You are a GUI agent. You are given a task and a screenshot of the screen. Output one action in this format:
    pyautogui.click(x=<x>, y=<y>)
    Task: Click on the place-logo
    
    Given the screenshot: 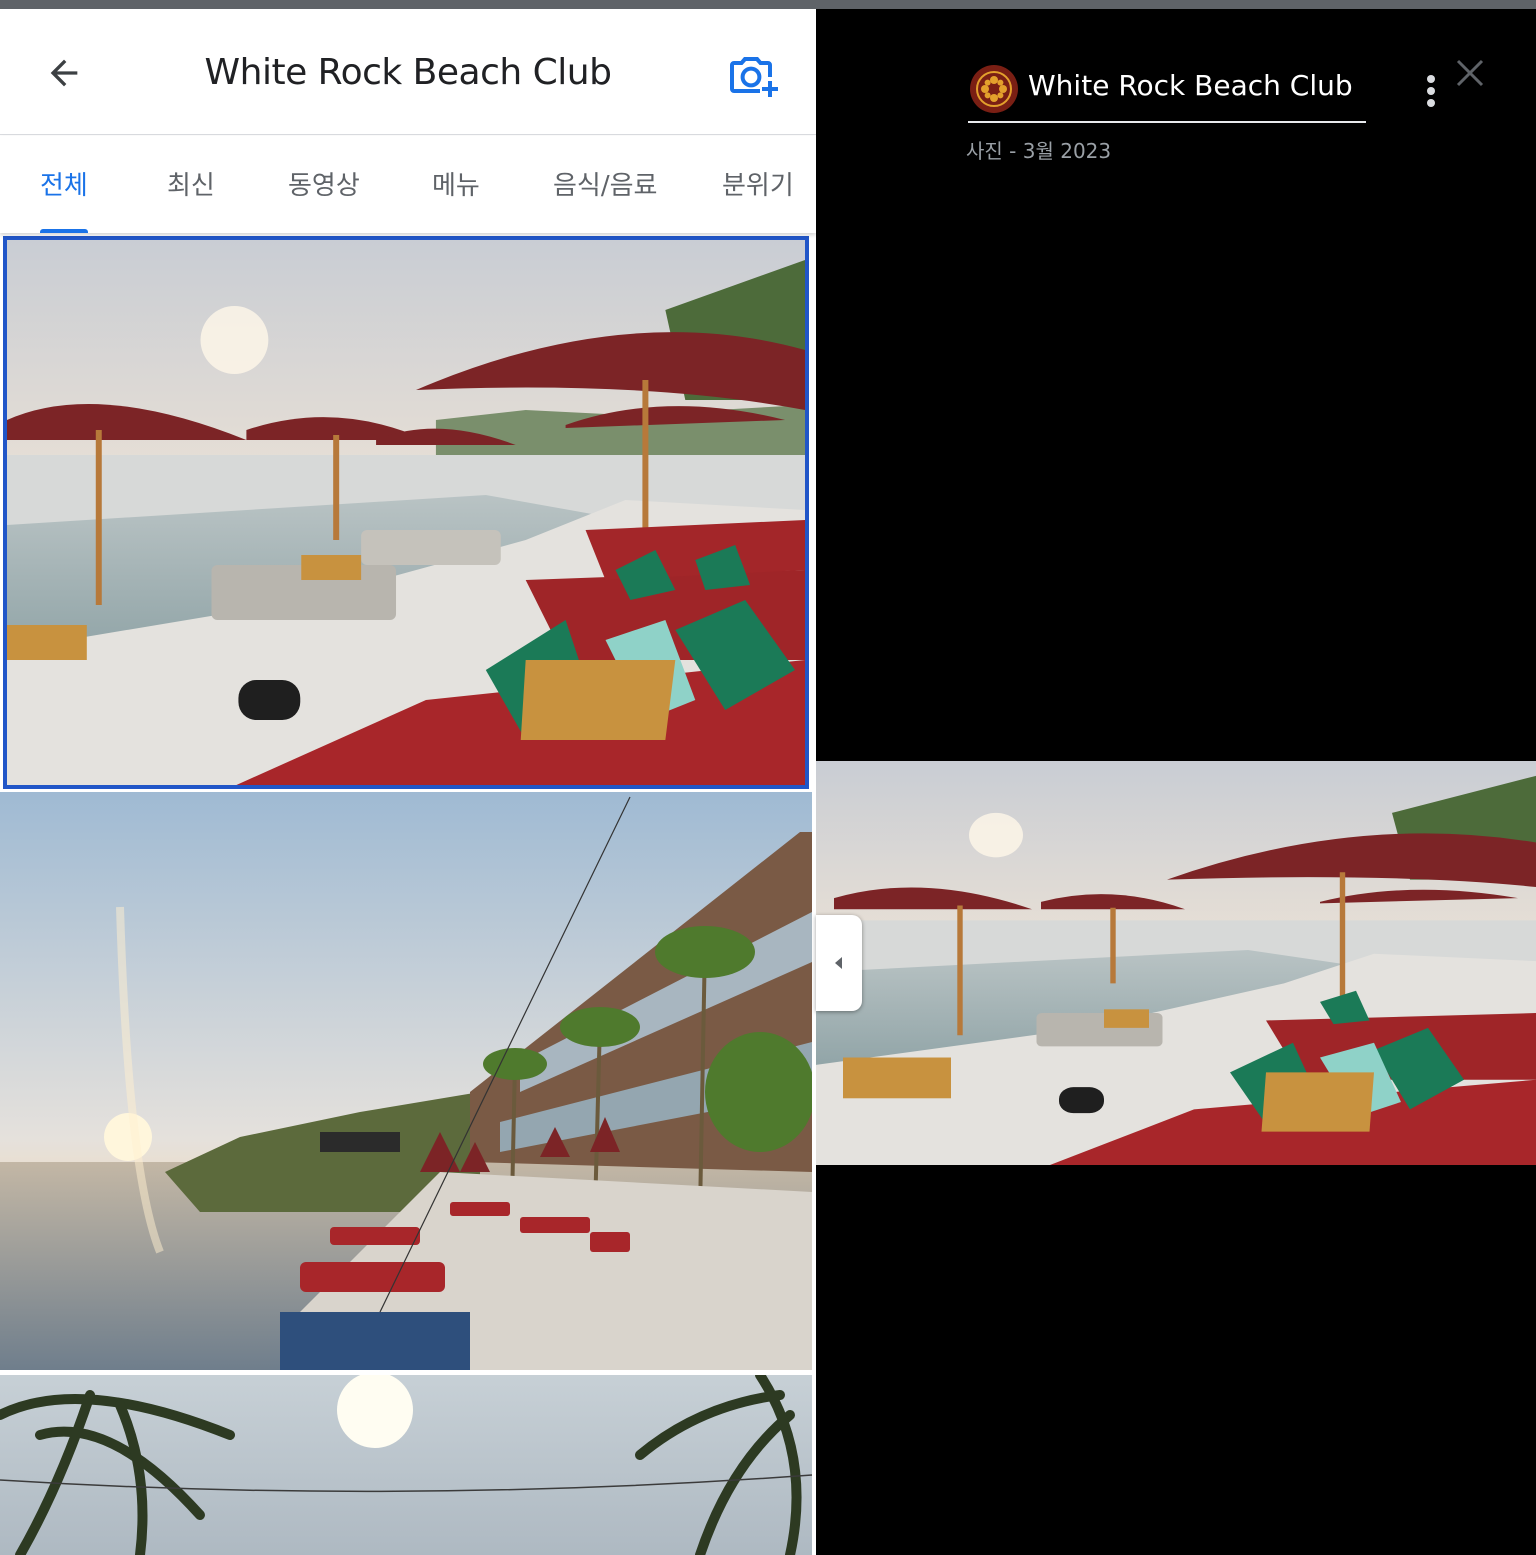 What is the action you would take?
    pyautogui.click(x=994, y=89)
    